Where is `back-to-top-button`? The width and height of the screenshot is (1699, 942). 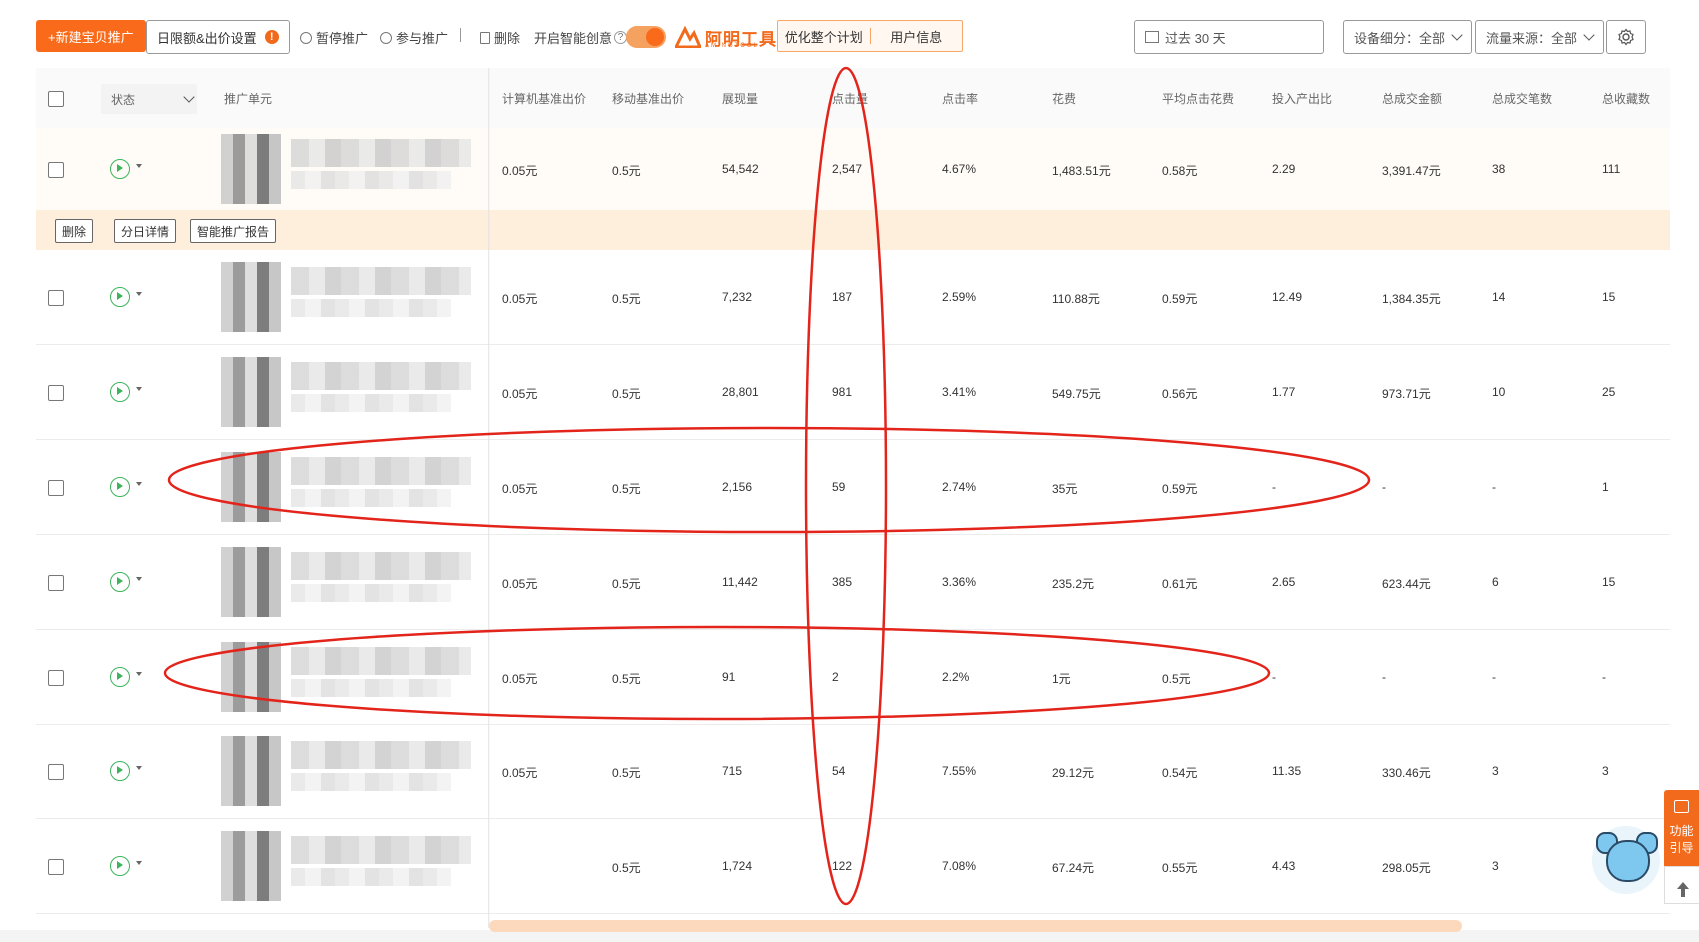
back-to-top-button is located at coordinates (1681, 885).